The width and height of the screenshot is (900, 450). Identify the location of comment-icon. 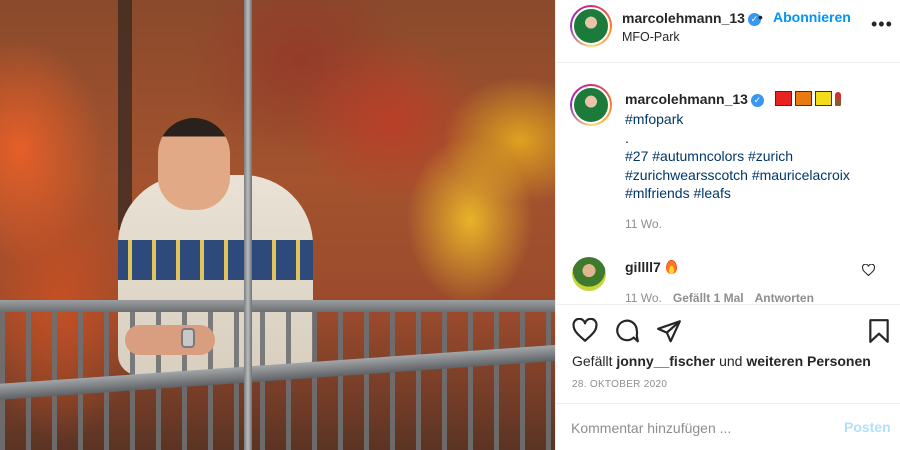
(627, 331).